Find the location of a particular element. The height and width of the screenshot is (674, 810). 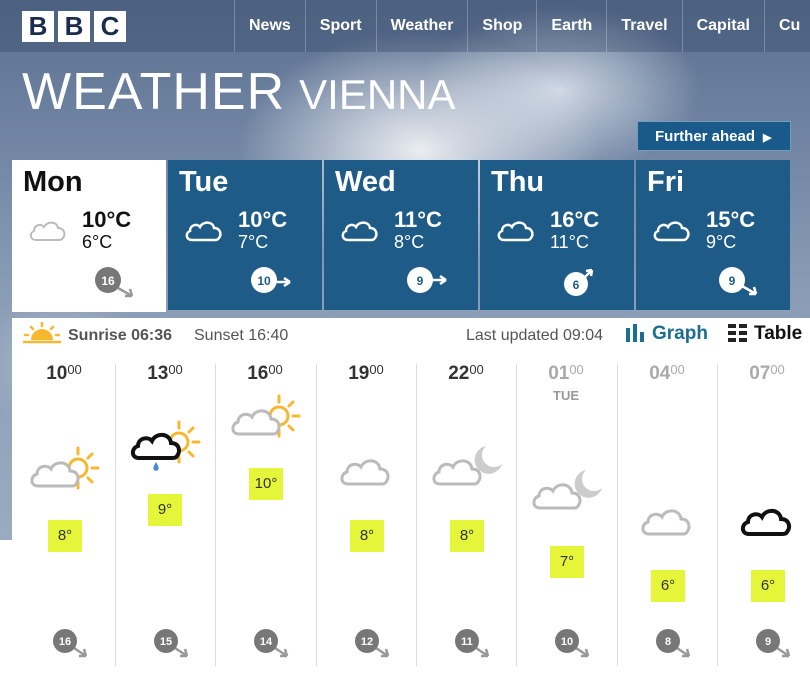

wind-icon: 8 is located at coordinates (673, 643).